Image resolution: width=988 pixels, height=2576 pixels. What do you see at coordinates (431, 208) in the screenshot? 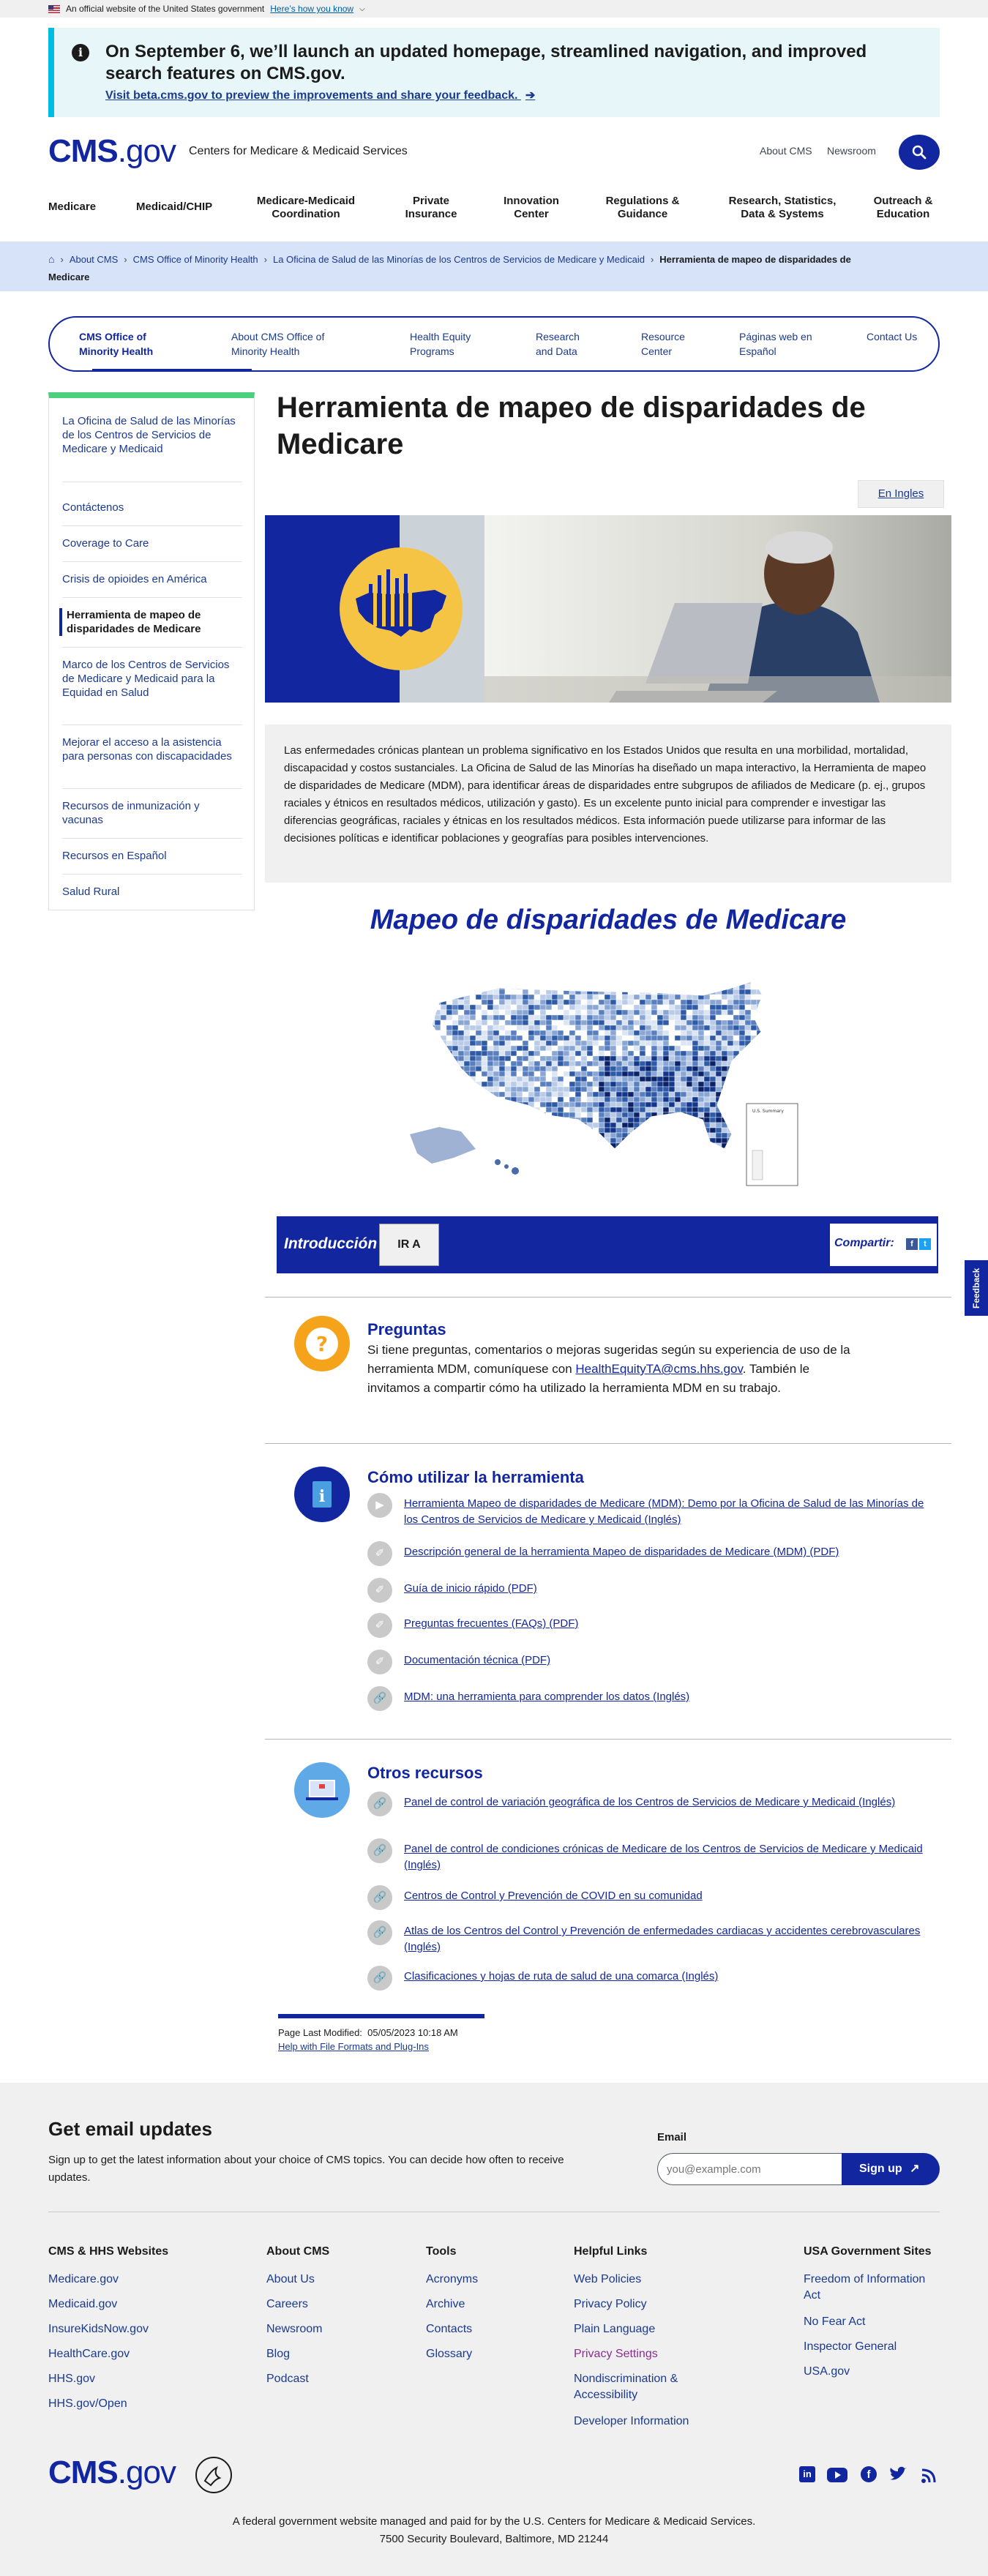
I see `nav-private-insurance: Private Insurance` at bounding box center [431, 208].